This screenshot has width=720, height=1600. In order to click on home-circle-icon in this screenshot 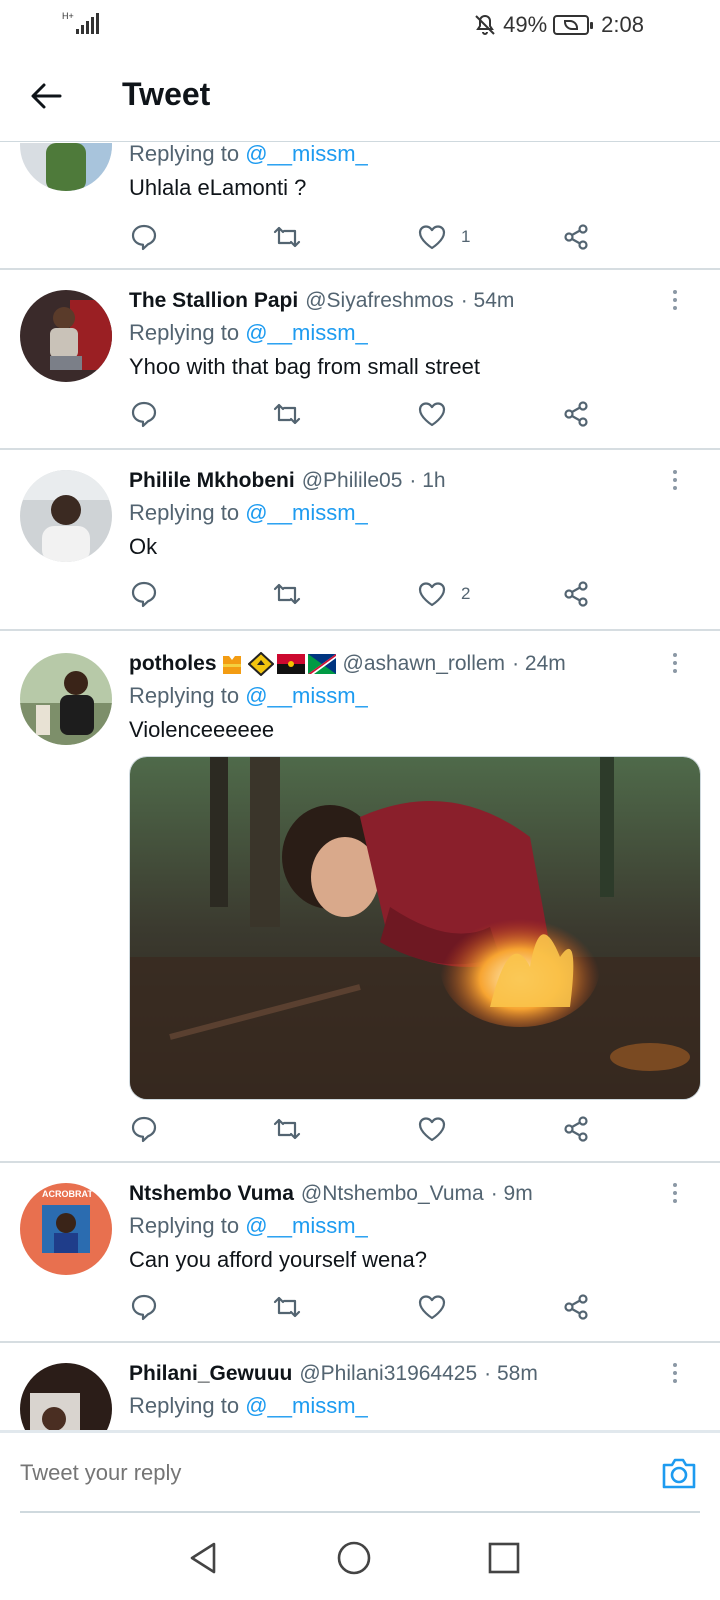, I will do `click(354, 1558)`.